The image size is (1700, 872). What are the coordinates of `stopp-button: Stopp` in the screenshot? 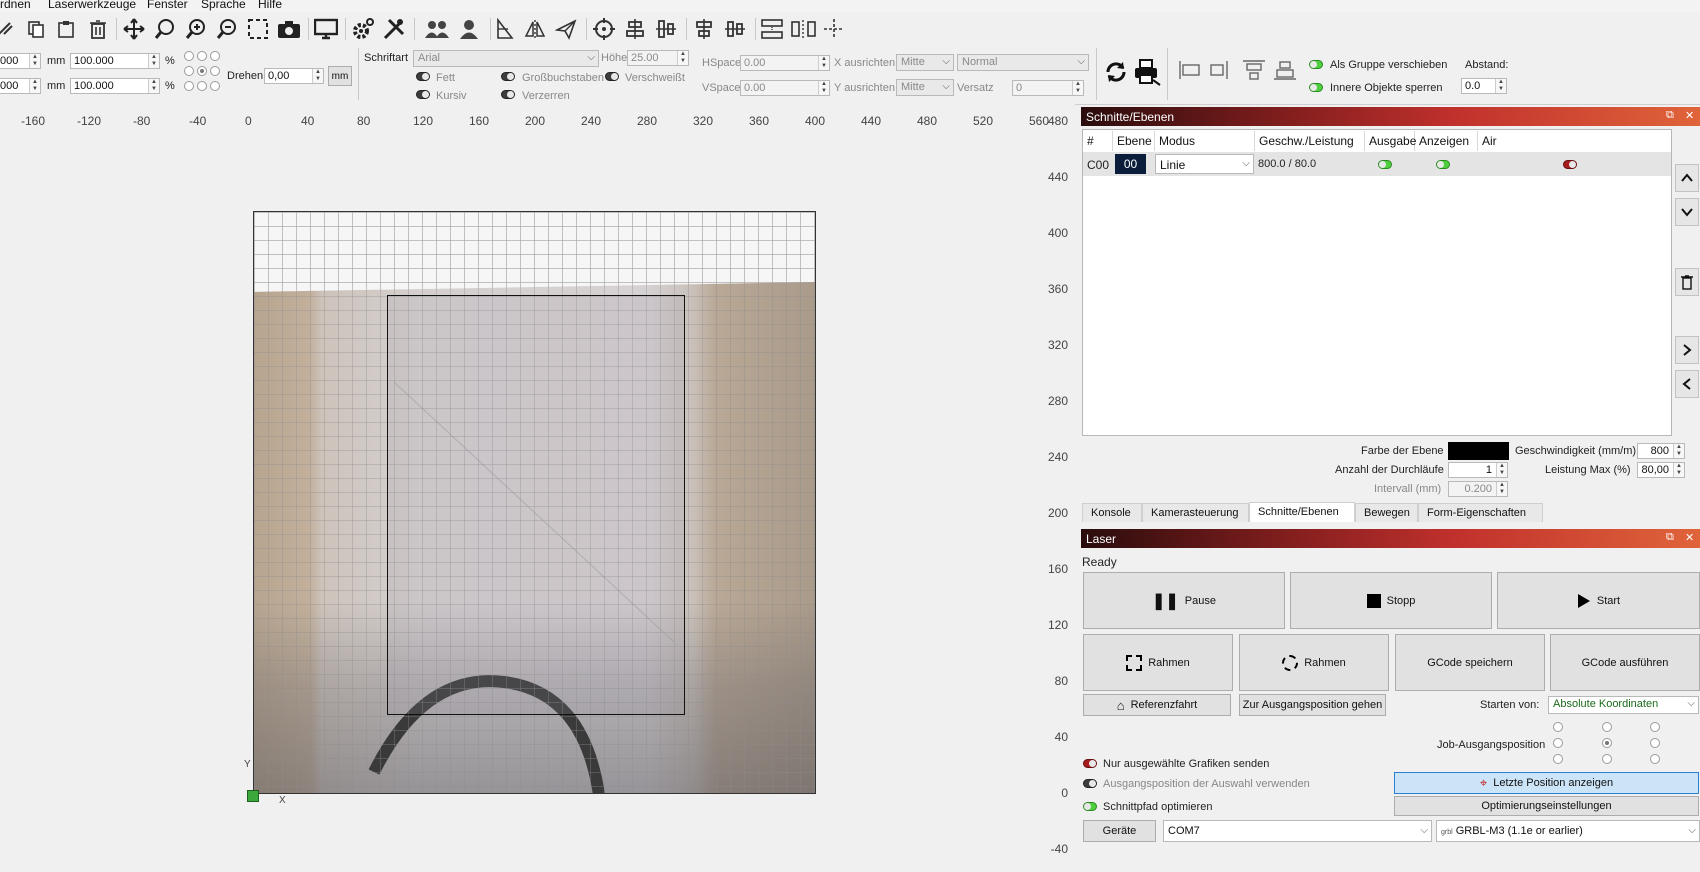 It's located at (1391, 600).